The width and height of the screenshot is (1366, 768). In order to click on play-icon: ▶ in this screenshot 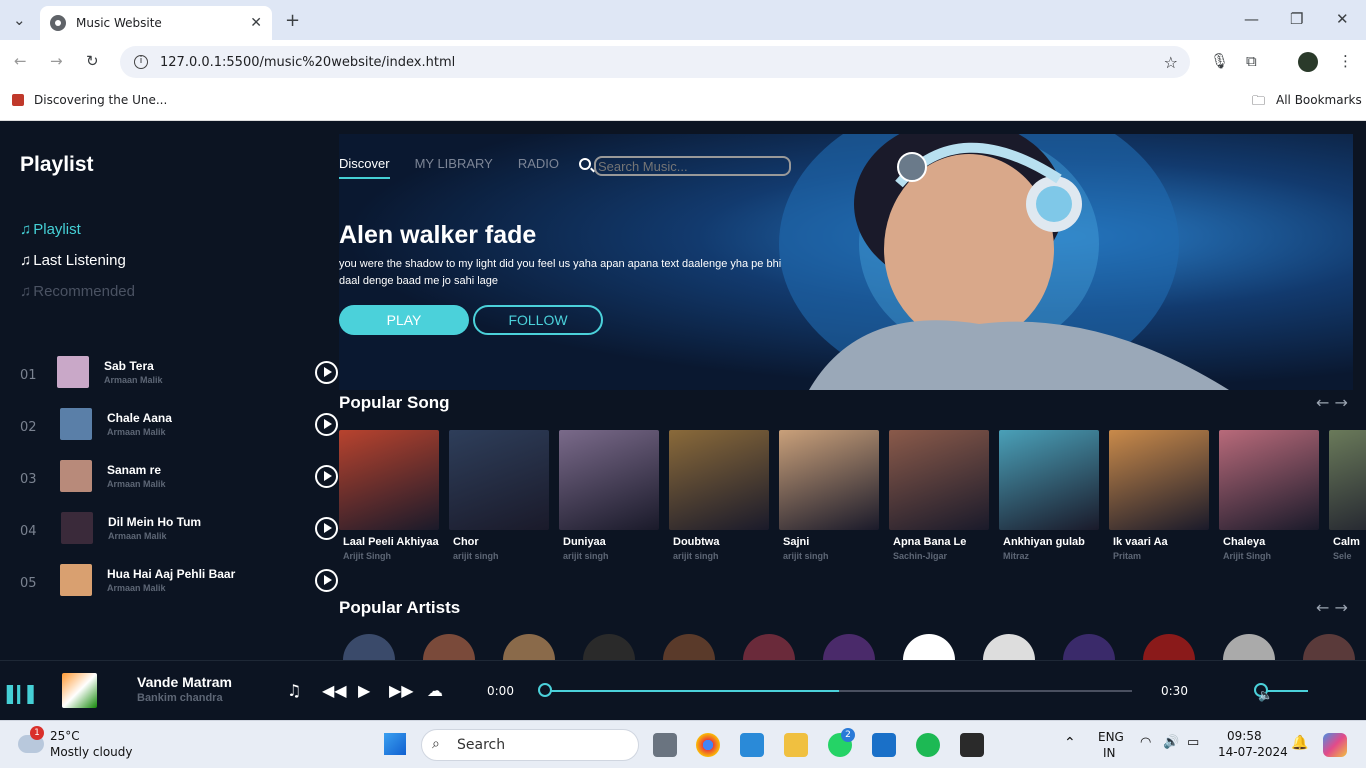, I will do `click(364, 690)`.